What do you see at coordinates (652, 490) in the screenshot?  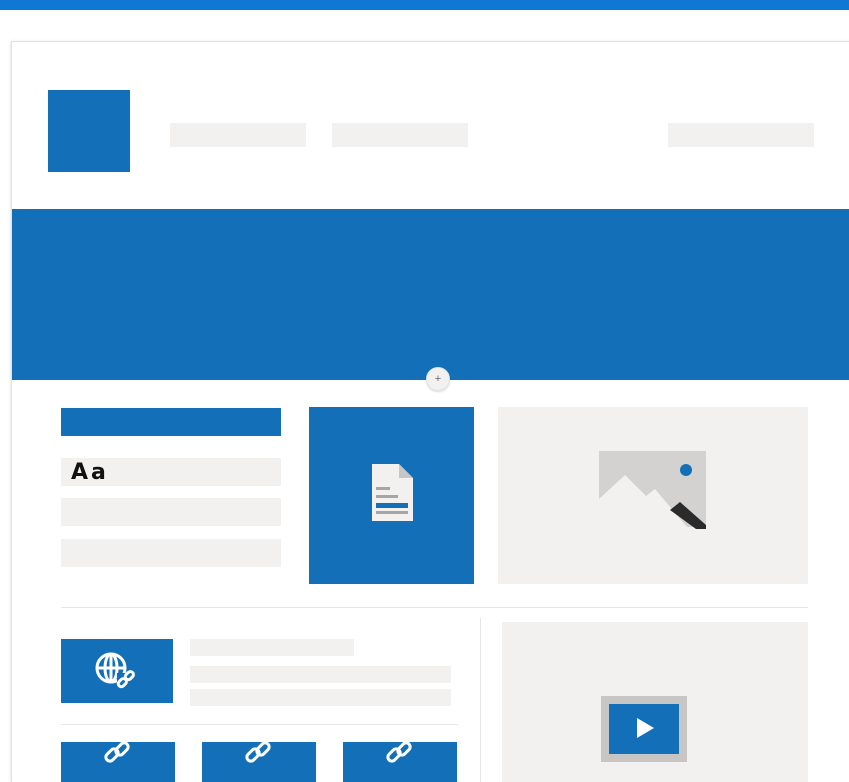 I see `image-icon` at bounding box center [652, 490].